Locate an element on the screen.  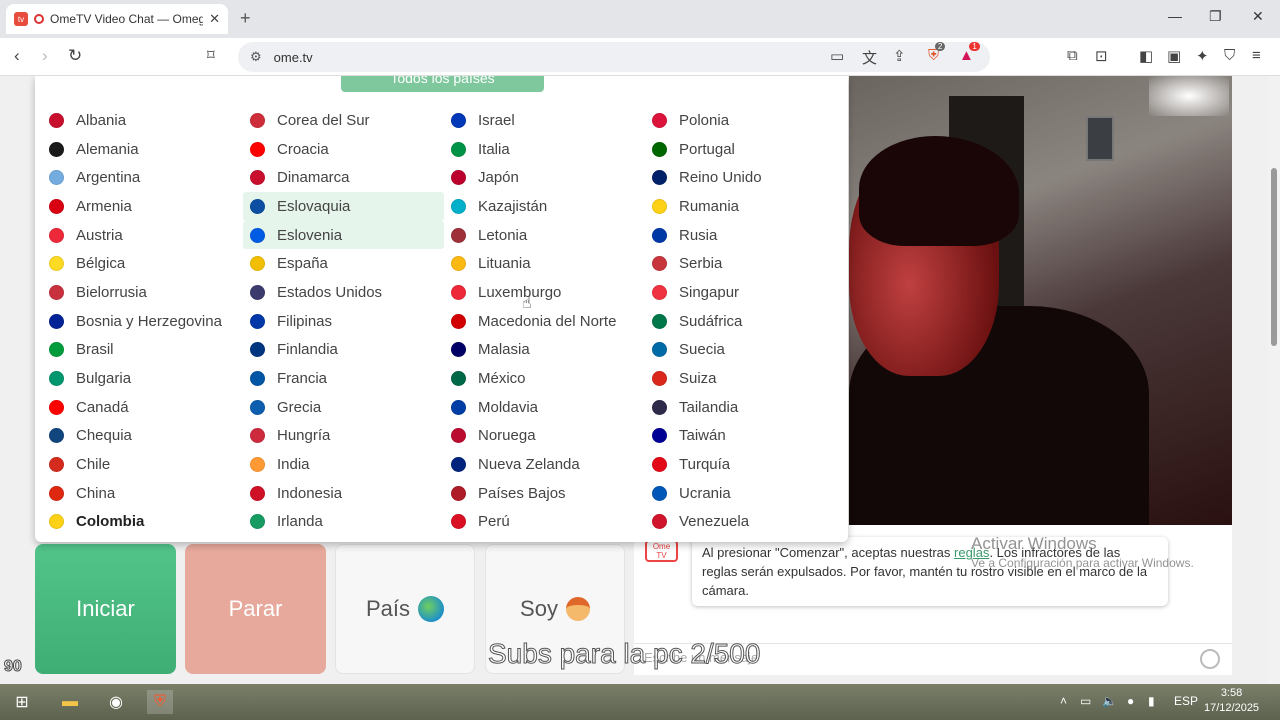
country-item: Canadá is located at coordinates (142, 407).